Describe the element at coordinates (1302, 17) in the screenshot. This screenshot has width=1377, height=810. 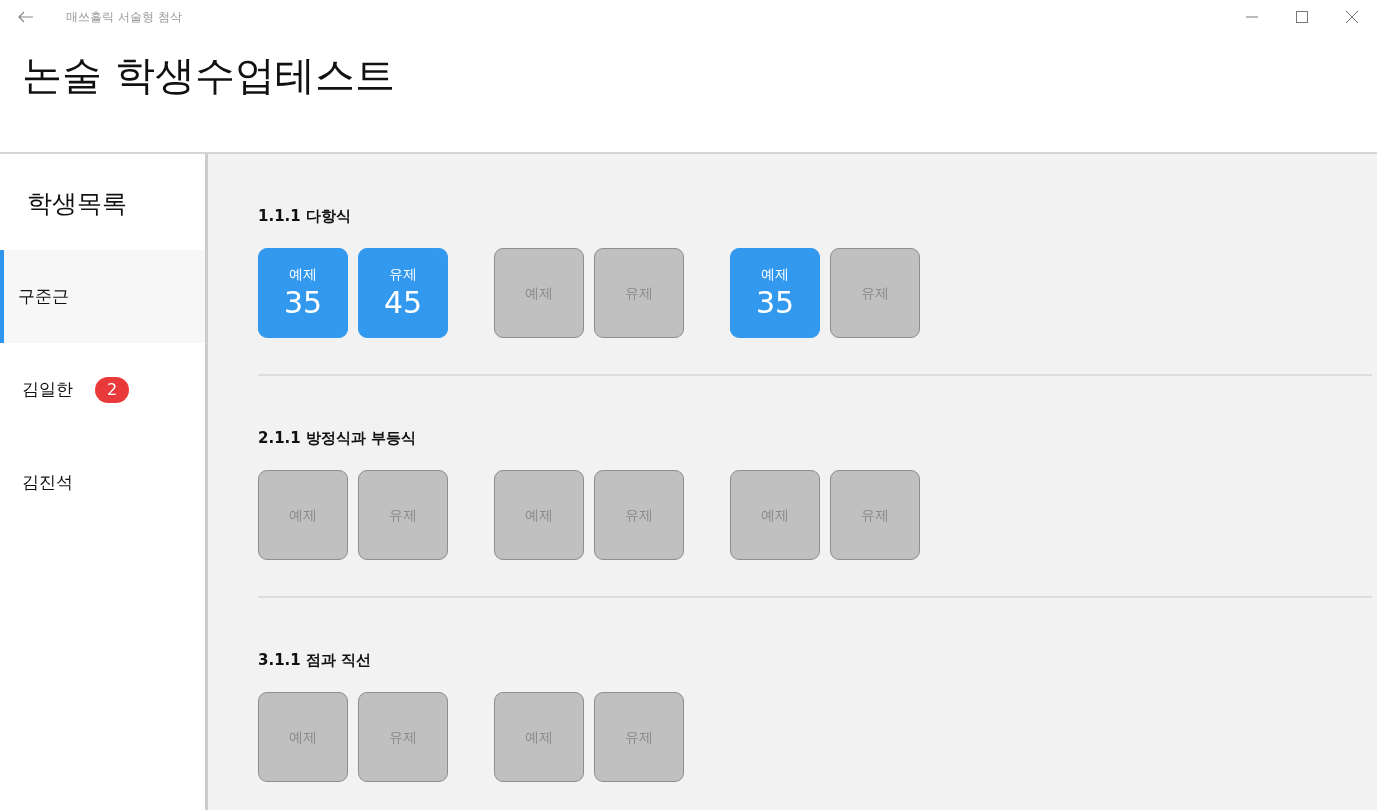
I see `maximize-icon` at that location.